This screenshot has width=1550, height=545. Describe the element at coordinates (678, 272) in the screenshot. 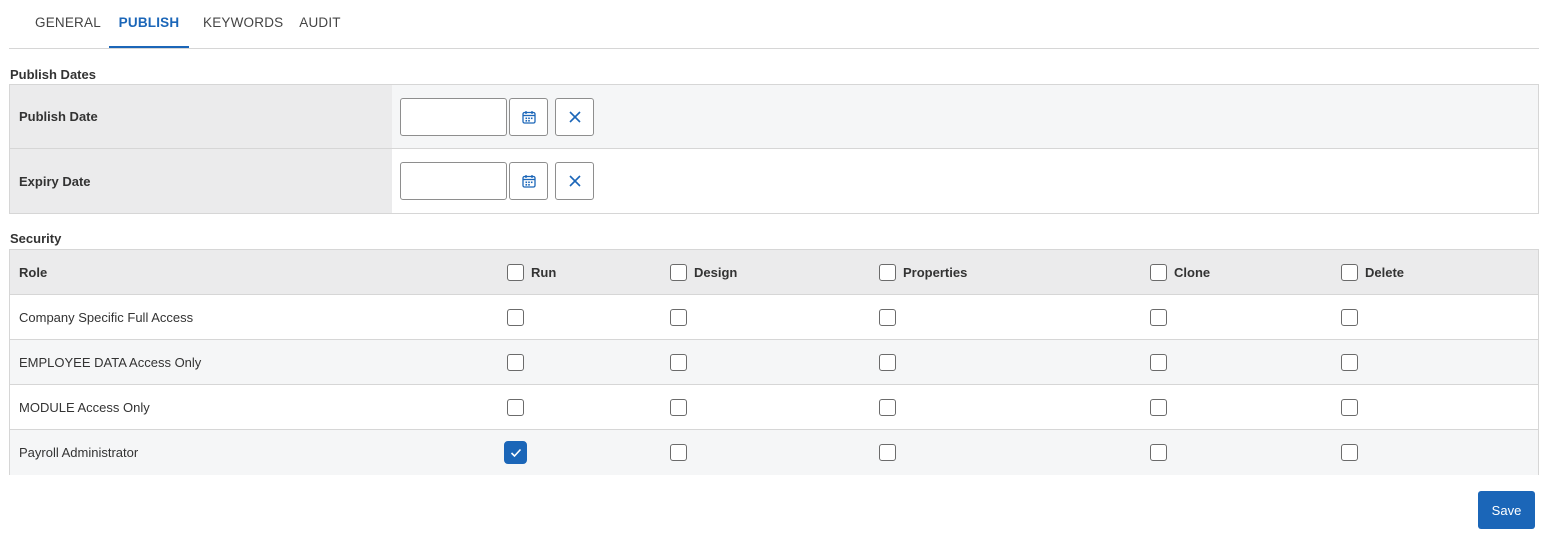

I see `design-select-all-checkbox` at that location.